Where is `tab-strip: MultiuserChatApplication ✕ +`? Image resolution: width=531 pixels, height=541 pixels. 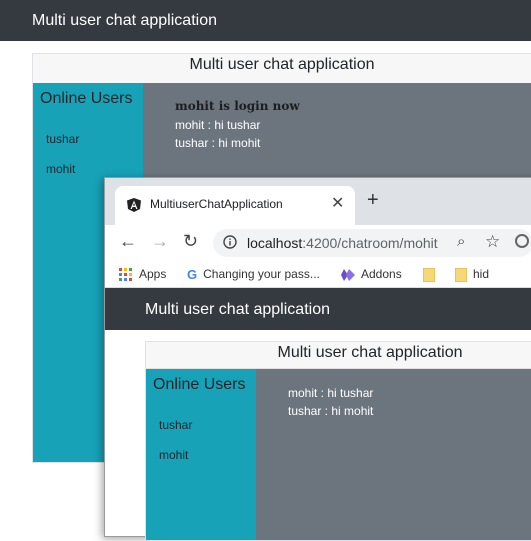 tab-strip: MultiuserChatApplication ✕ + is located at coordinates (318, 201).